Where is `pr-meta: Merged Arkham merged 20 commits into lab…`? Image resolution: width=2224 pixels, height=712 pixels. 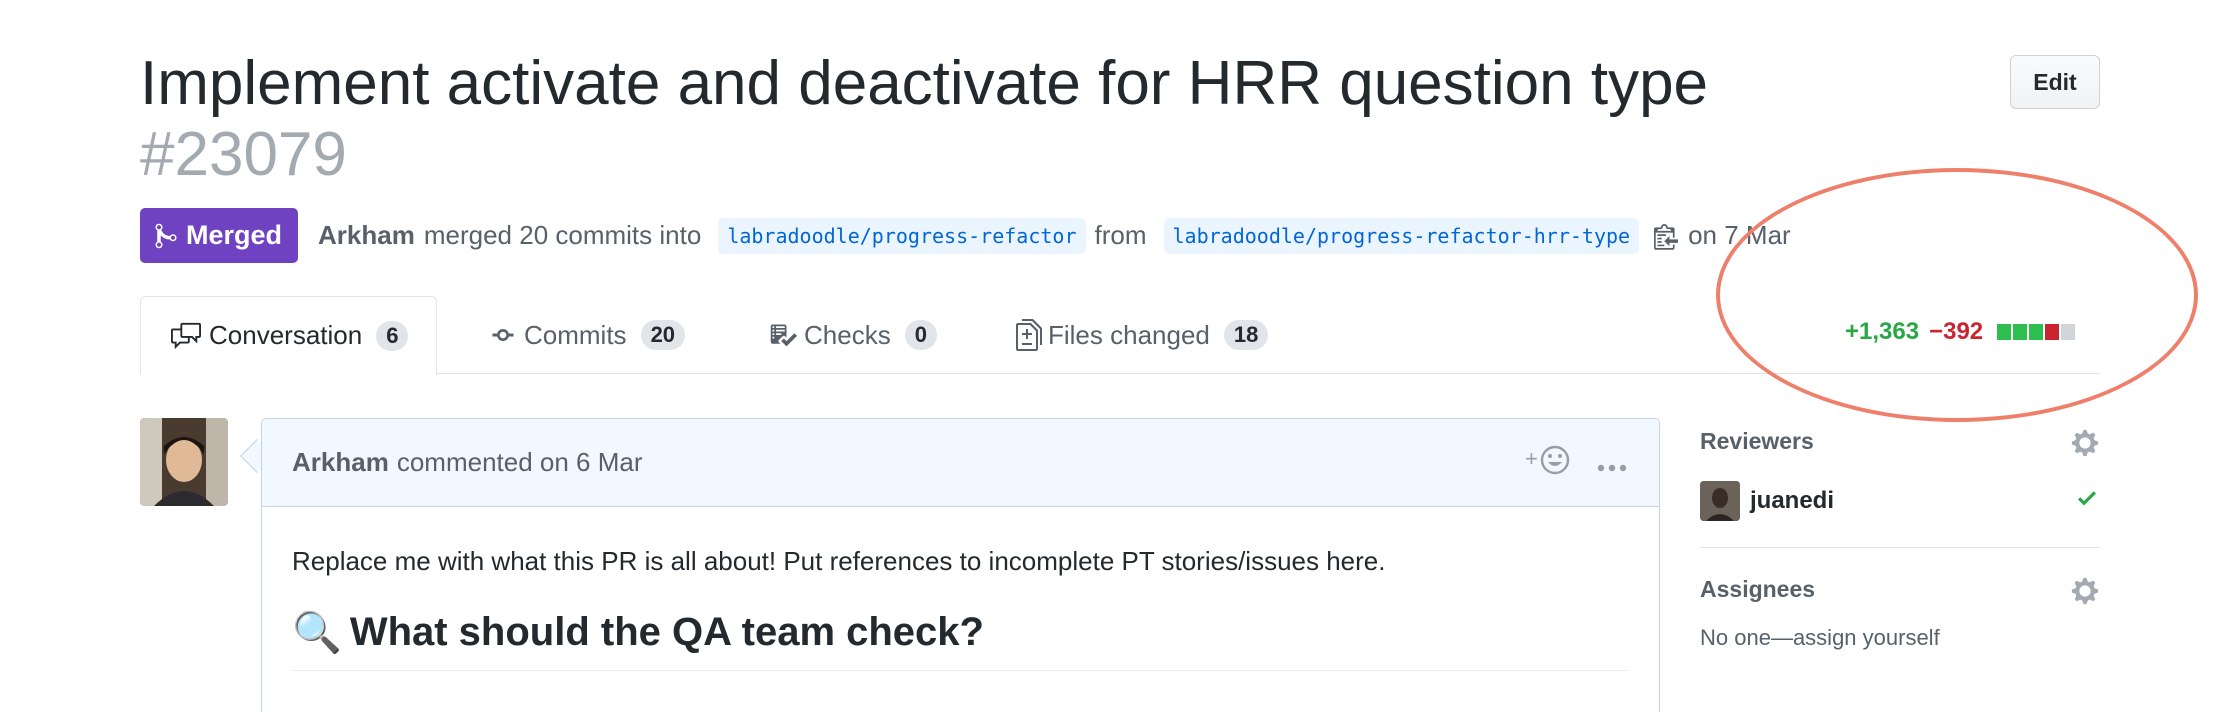
pr-meta: Merged Arkham merged 20 commits into lab… is located at coordinates (1040, 235).